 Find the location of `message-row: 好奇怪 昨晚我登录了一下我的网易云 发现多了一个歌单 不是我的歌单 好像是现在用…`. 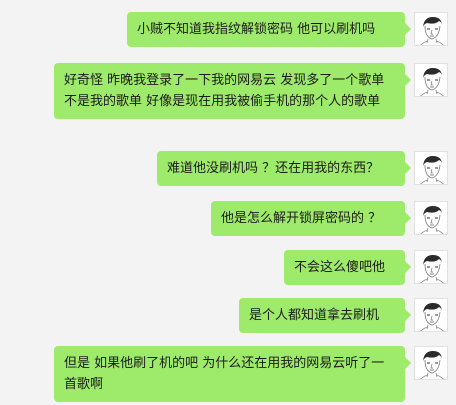

message-row: 好奇怪 昨晚我登录了一下我的网易云 发现多了一个歌单 不是我的歌单 好像是现在用… is located at coordinates (251, 91).